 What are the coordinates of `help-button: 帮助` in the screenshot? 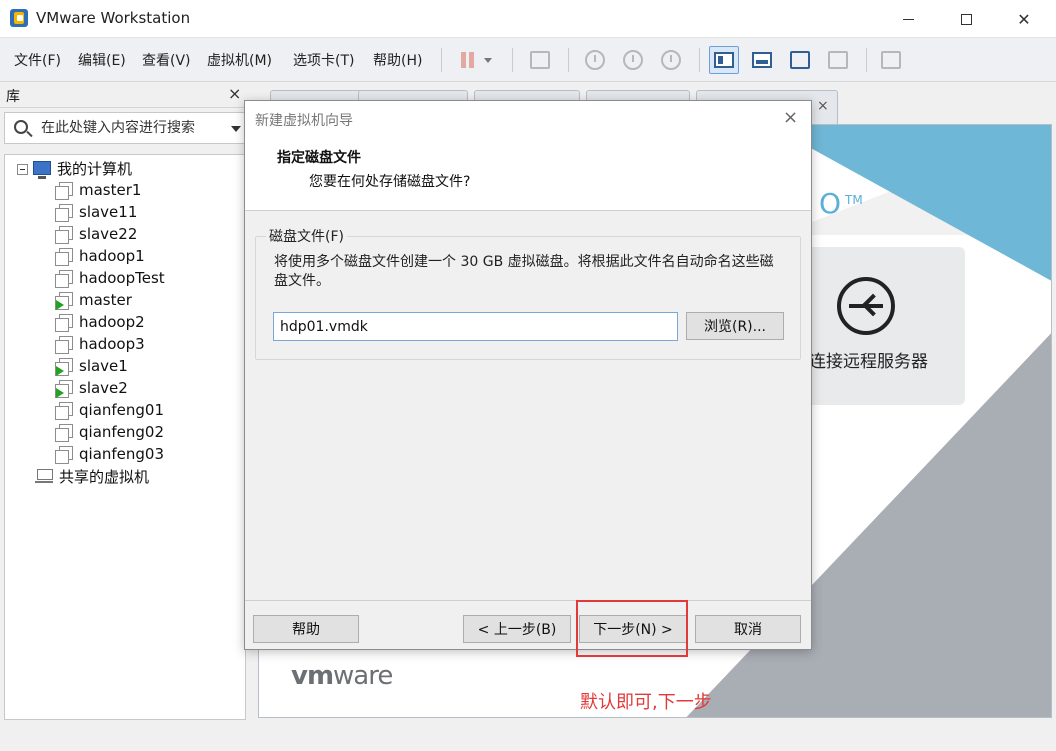 It's located at (306, 629).